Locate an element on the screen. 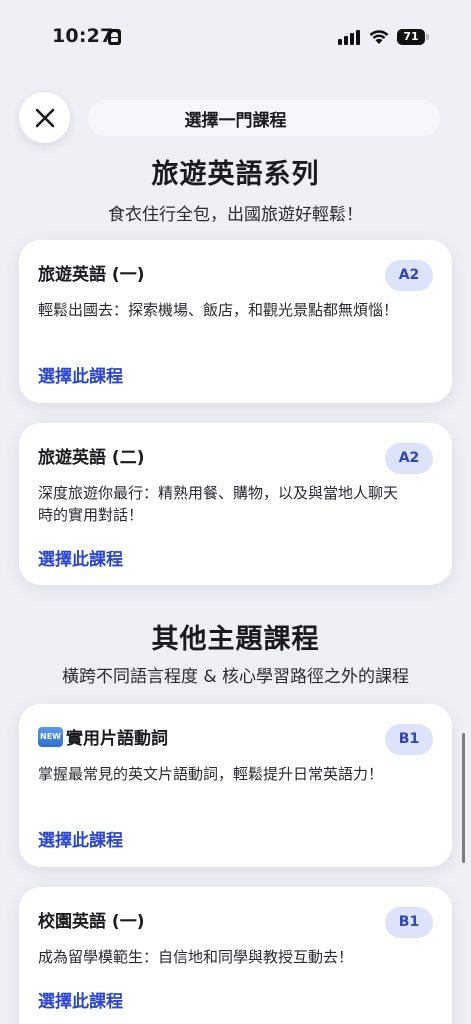  section-title-other: 其他主題課程 is located at coordinates (235, 639).